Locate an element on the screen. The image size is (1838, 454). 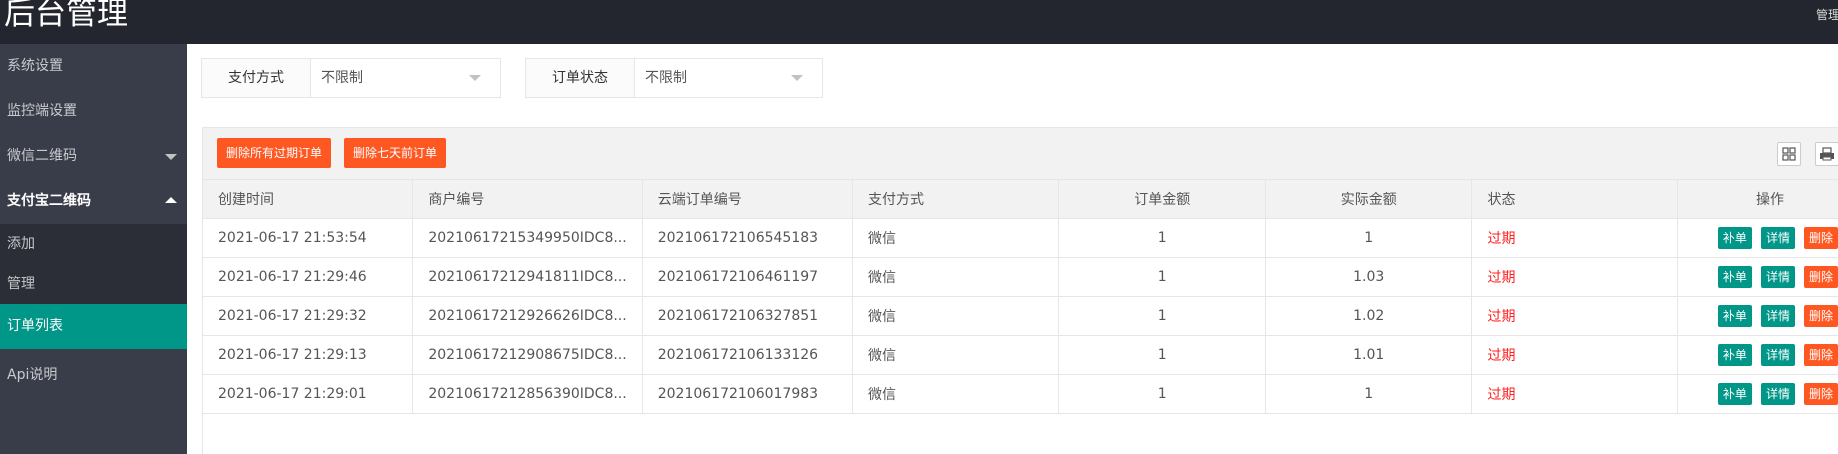
cell-cloud-order-no: 202106172106327851 is located at coordinates (748, 316).